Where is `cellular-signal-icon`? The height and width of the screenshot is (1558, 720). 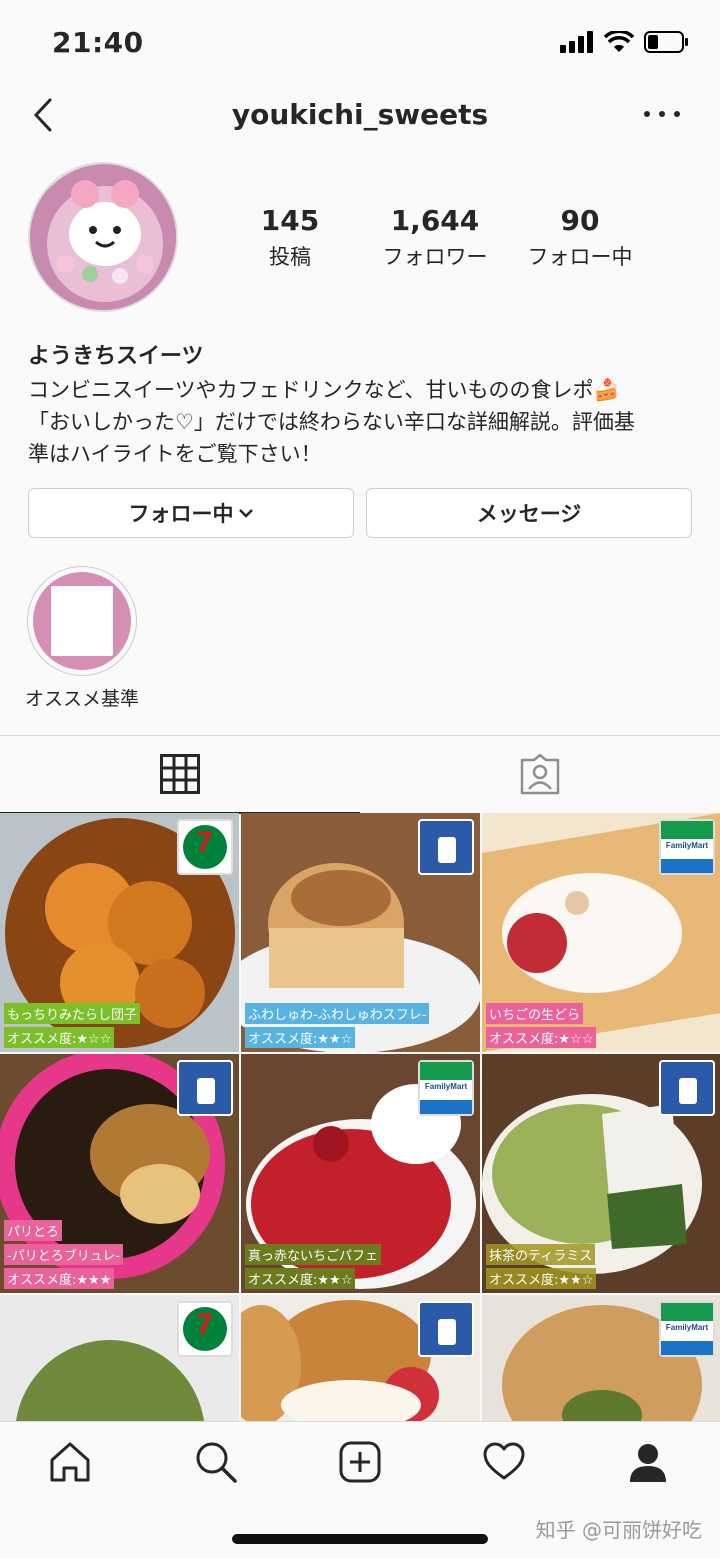
cellular-signal-icon is located at coordinates (576, 42).